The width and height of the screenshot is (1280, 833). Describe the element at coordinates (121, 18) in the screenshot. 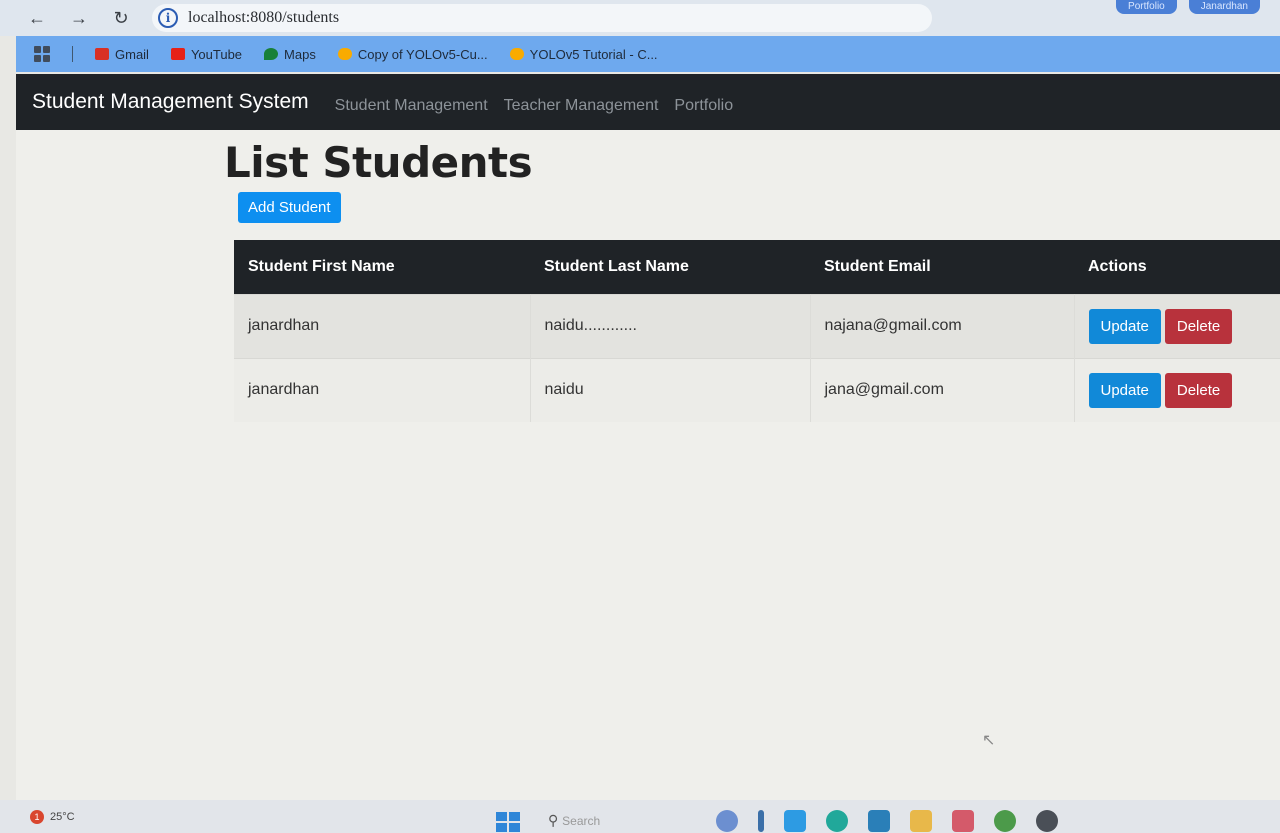

I see `reload-icon: ↻` at that location.